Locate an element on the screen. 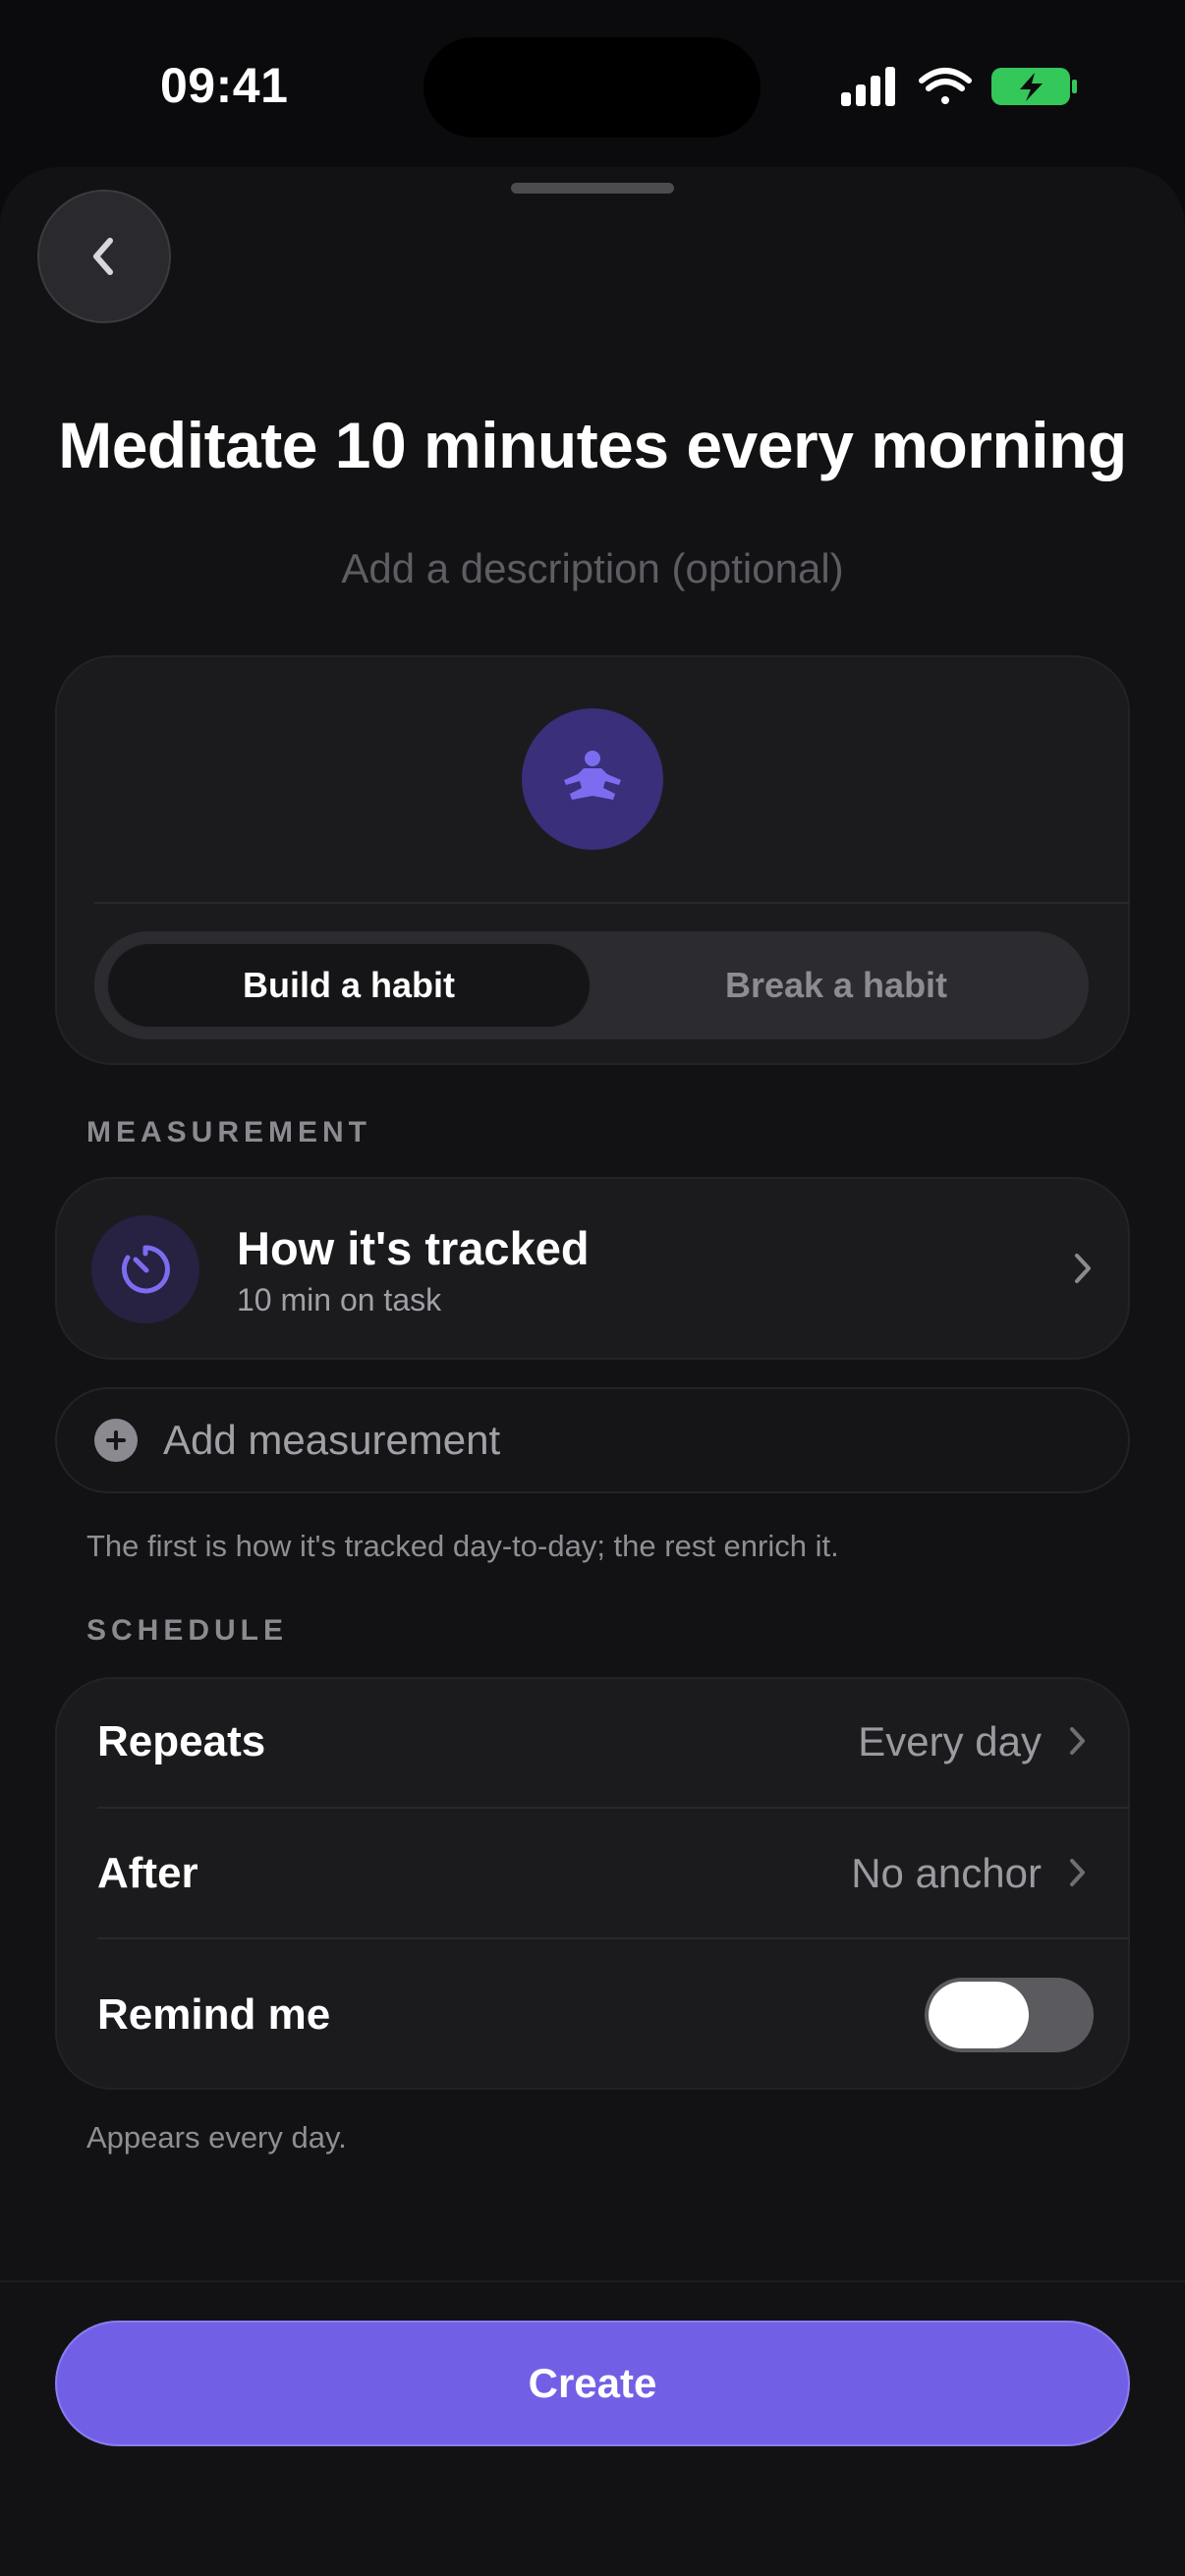  tracking-title: How it's tracked is located at coordinates (414, 1248).